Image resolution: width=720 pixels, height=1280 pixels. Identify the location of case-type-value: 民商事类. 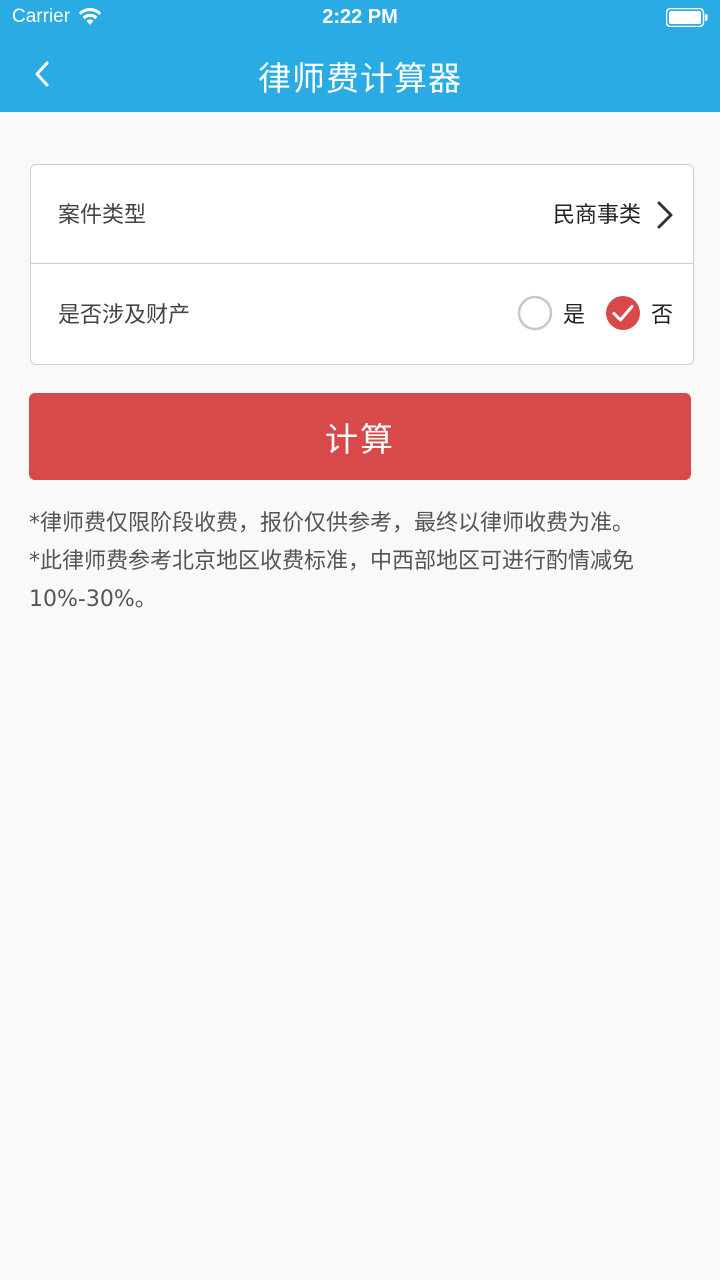
(596, 215).